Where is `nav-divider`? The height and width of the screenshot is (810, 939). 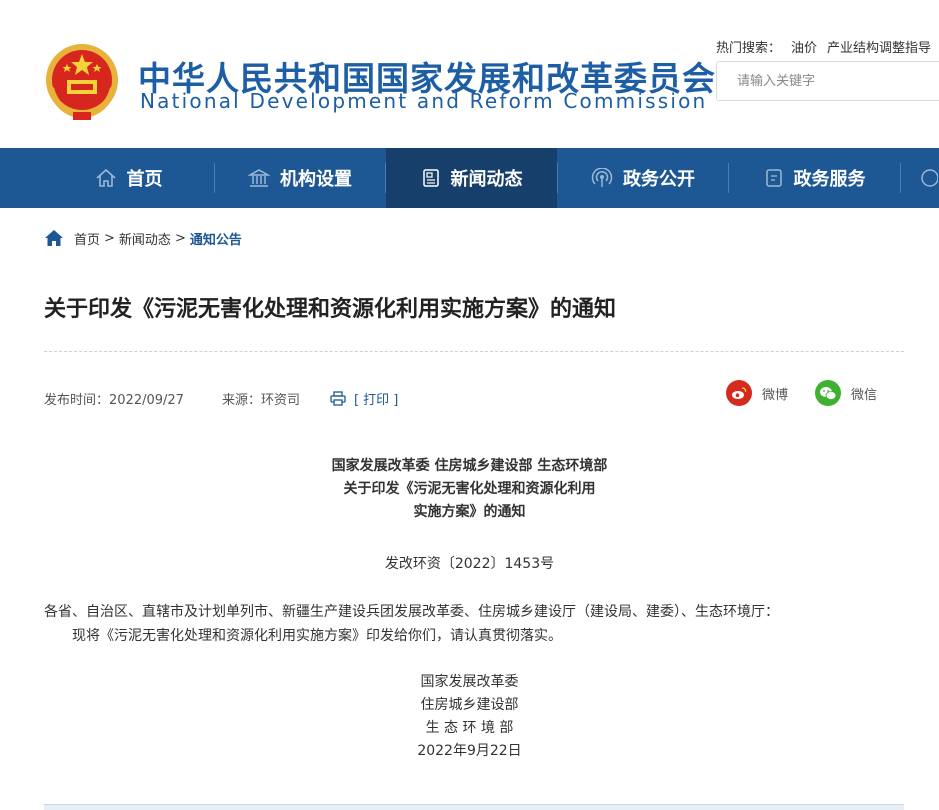 nav-divider is located at coordinates (900, 178).